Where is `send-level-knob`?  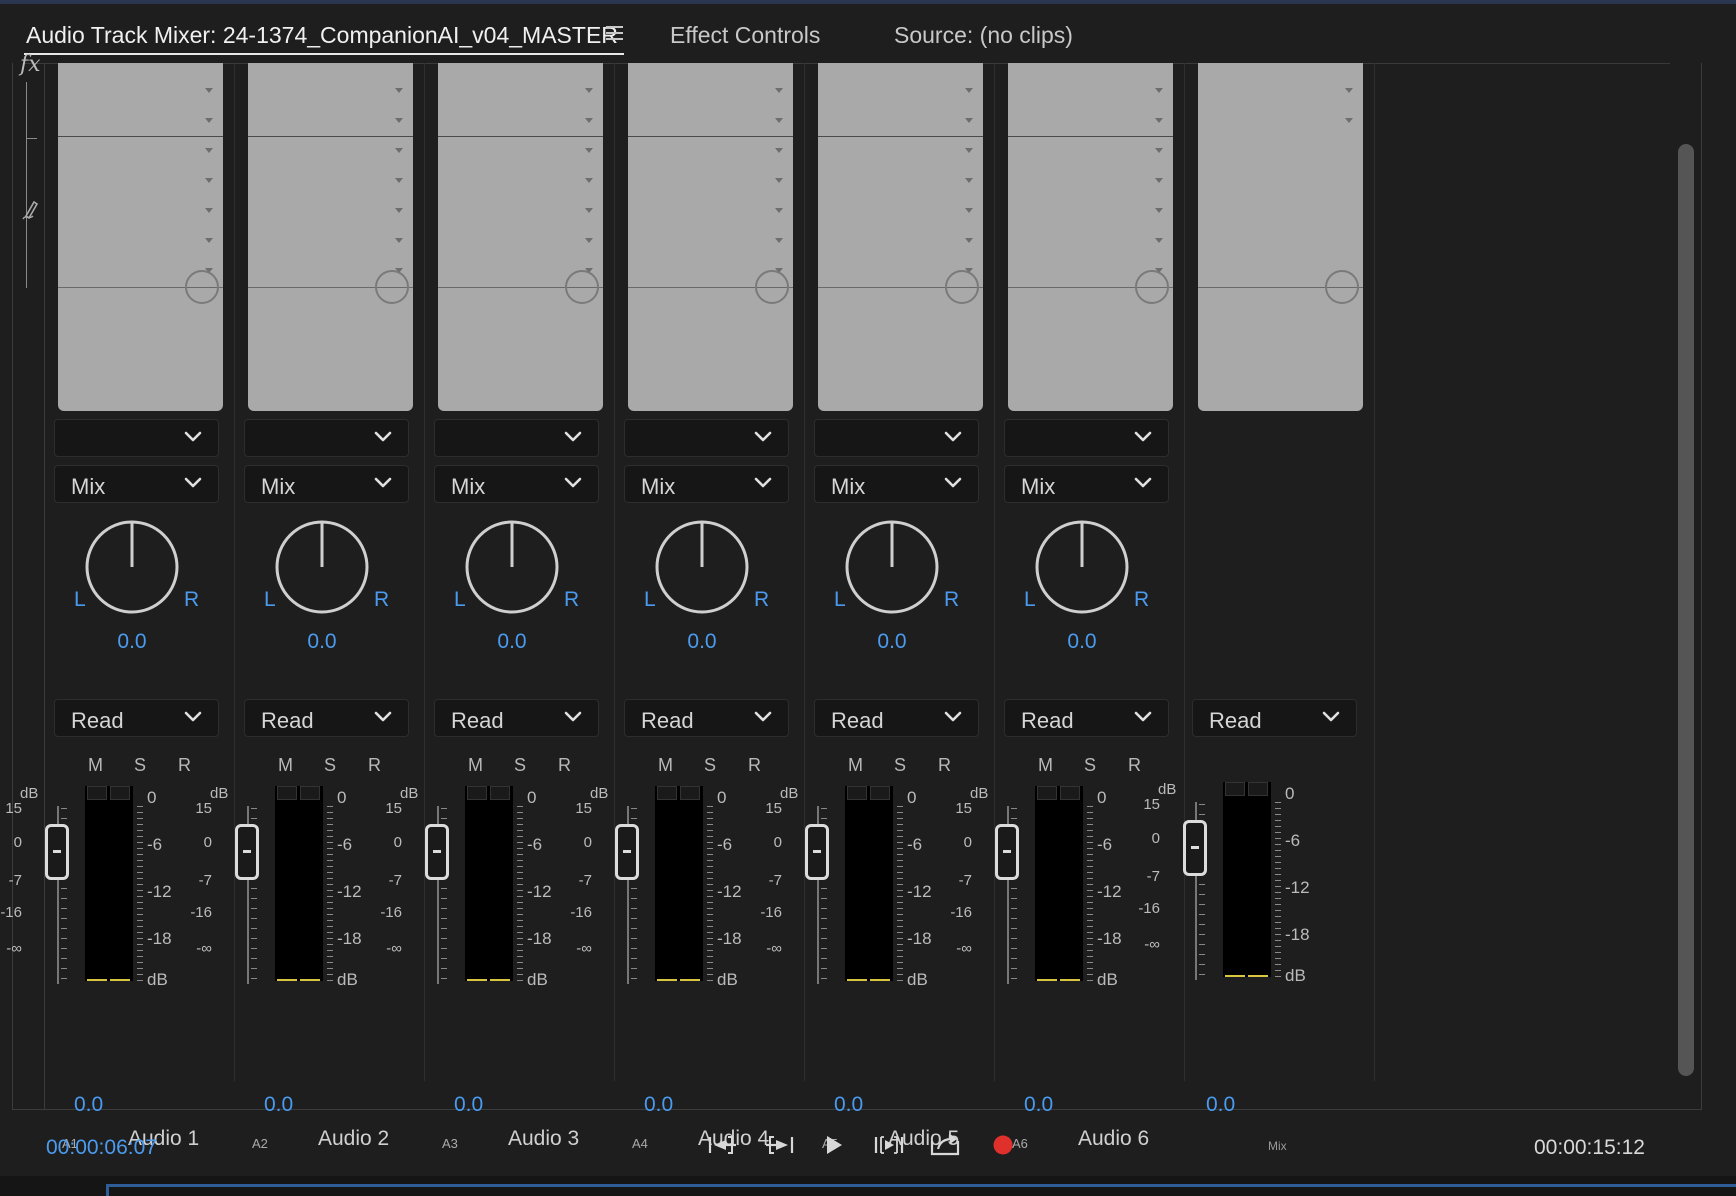
send-level-knob is located at coordinates (1342, 287).